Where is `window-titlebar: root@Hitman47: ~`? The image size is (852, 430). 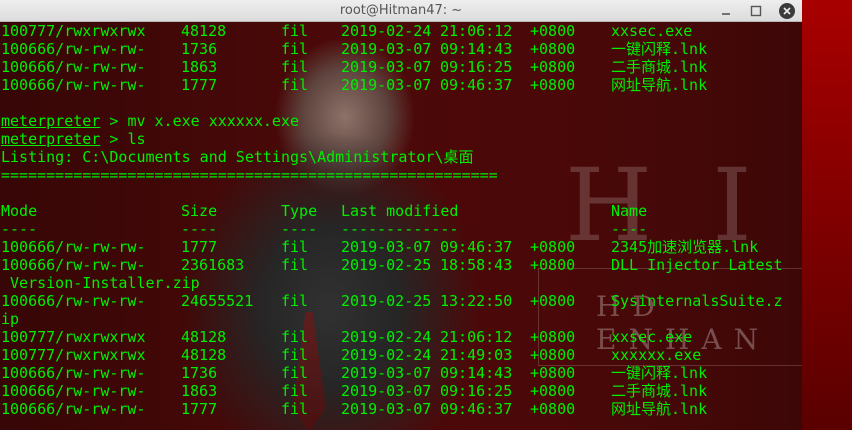 window-titlebar: root@Hitman47: ~ is located at coordinates (401, 11).